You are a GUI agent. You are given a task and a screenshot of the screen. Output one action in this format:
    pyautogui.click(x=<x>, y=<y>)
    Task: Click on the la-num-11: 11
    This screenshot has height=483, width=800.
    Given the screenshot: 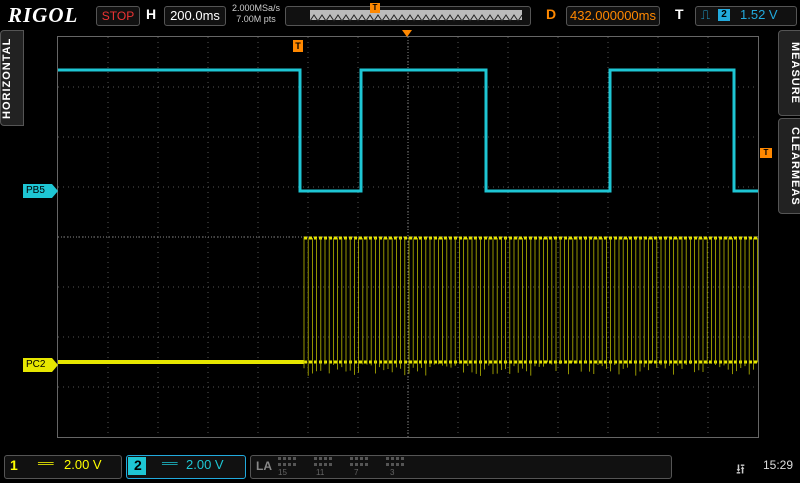 What is the action you would take?
    pyautogui.click(x=320, y=472)
    